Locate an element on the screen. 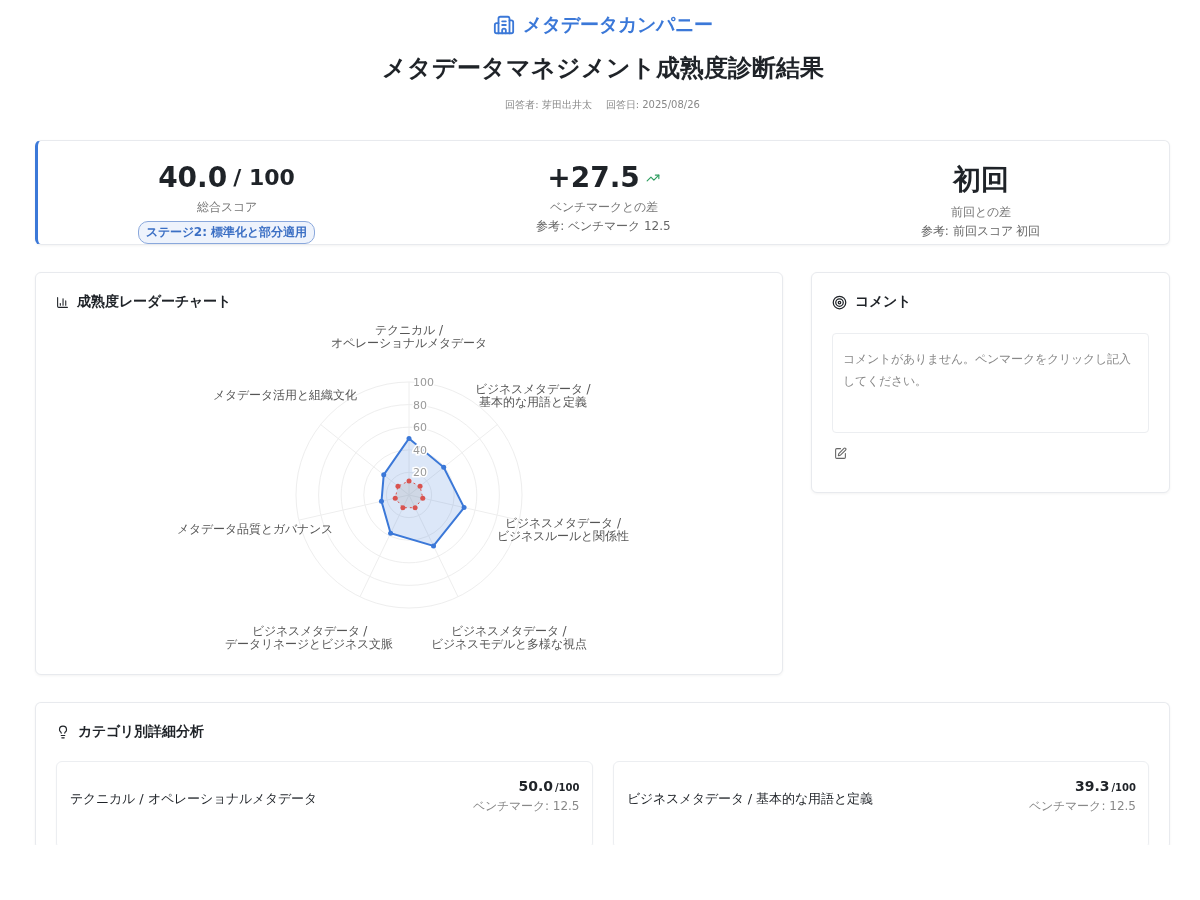  axis-label: テクニカル / オペレーショナルメタデータ is located at coordinates (409, 336).